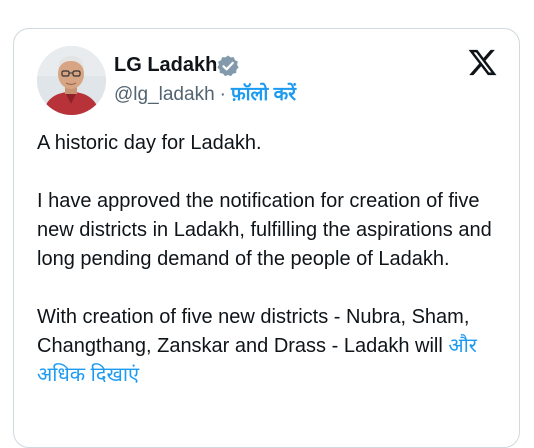 The width and height of the screenshot is (534, 448). I want to click on handle-row: @lg_ladakh · फ़ॉलो करें, so click(205, 95).